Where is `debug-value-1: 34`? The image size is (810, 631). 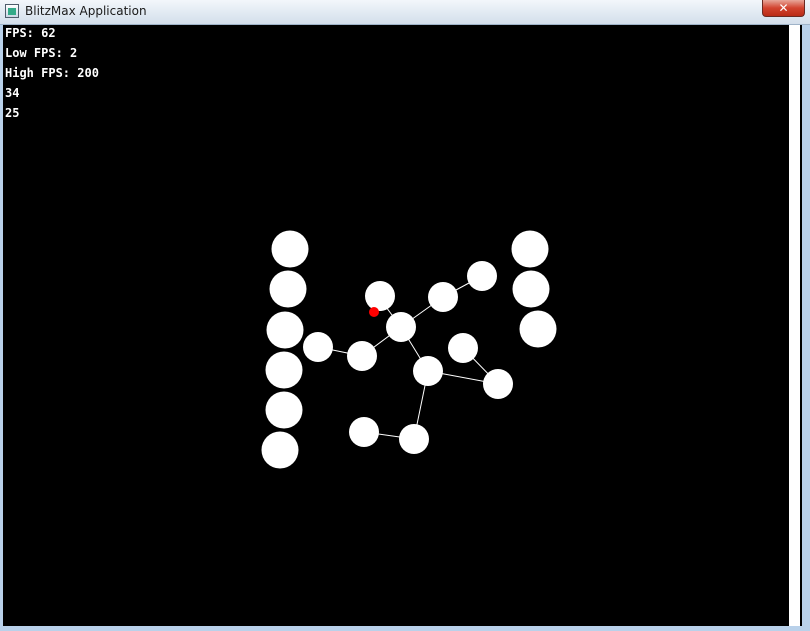 debug-value-1: 34 is located at coordinates (12, 93).